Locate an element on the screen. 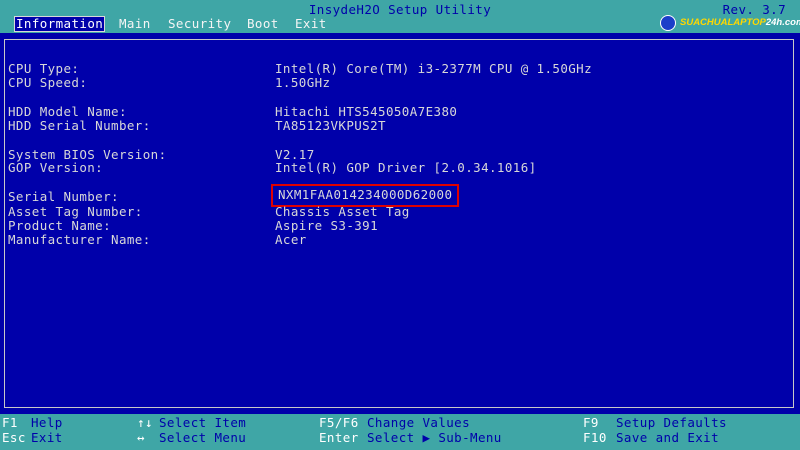  leftright-arrows-icon: ↔ is located at coordinates (141, 437).